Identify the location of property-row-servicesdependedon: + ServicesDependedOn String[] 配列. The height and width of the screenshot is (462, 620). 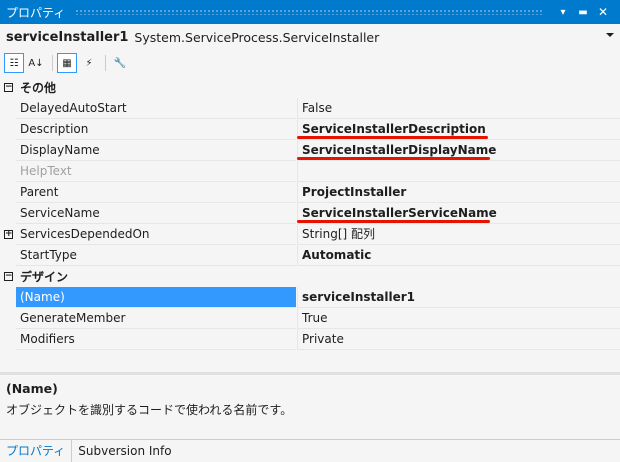
(310, 234).